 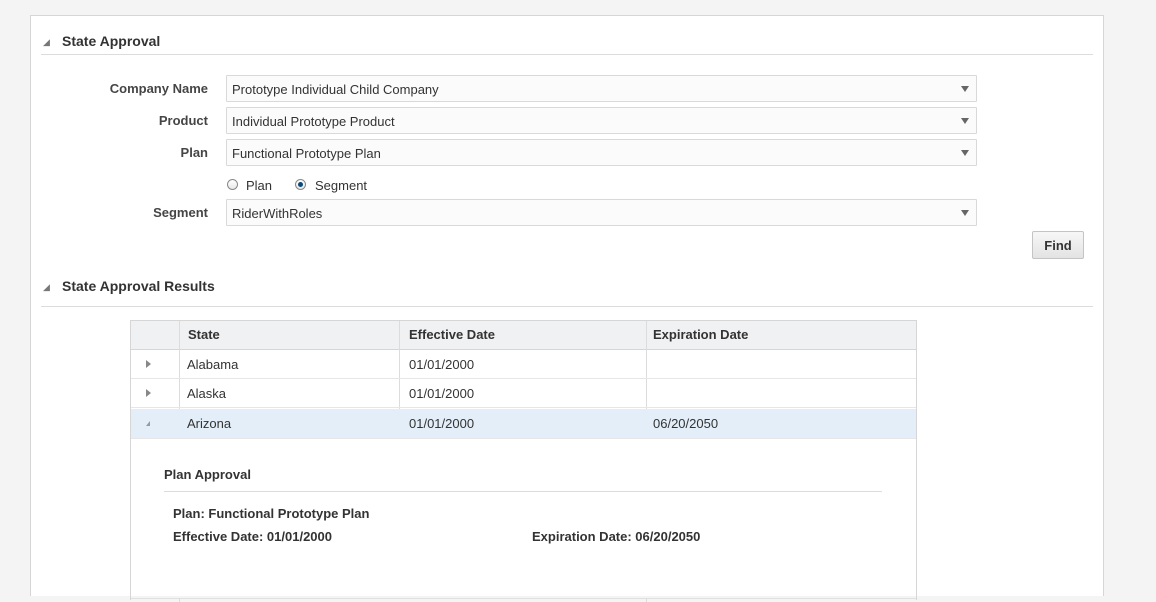 I want to click on cell-state: Alabama, so click(x=213, y=364).